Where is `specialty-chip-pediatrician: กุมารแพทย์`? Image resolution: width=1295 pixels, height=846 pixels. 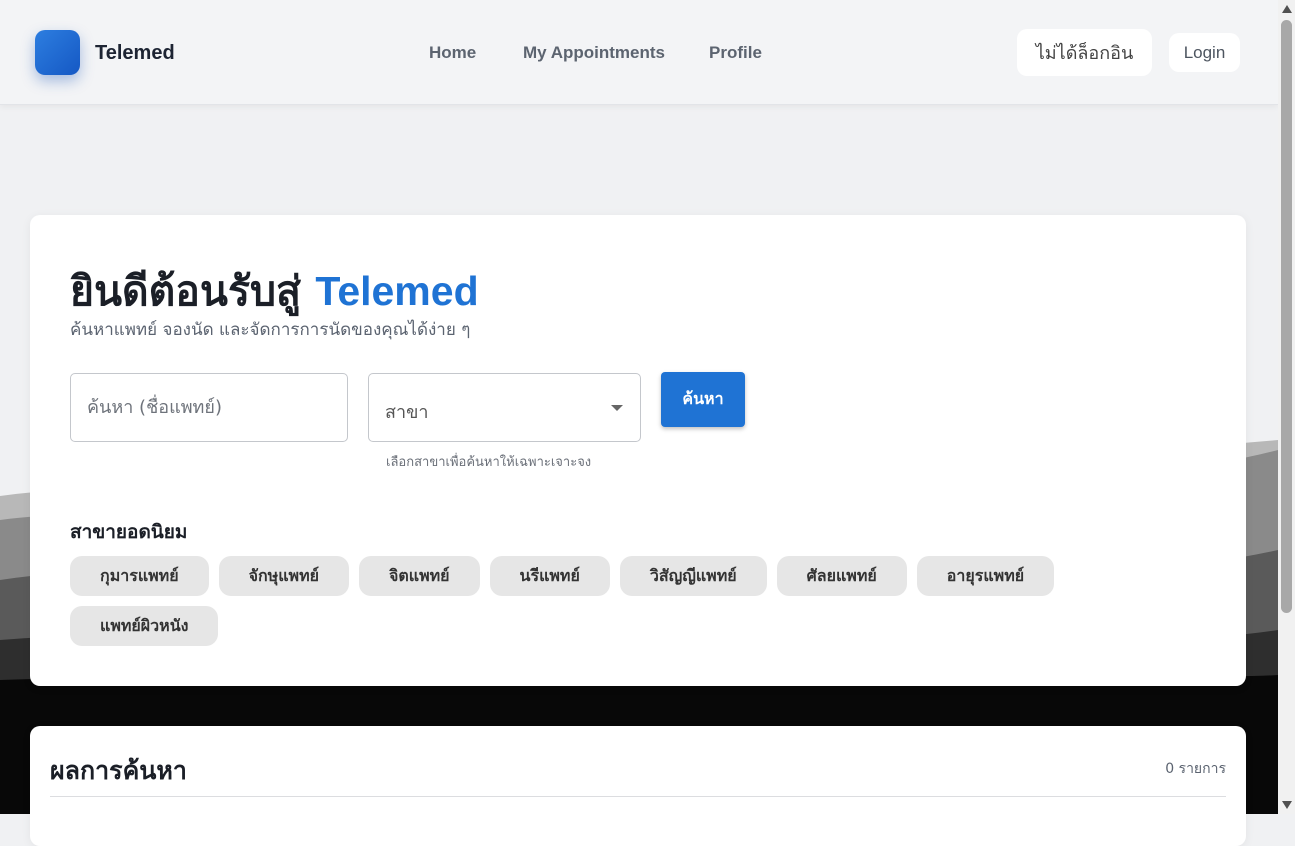 specialty-chip-pediatrician: กุมารแพทย์ is located at coordinates (139, 576).